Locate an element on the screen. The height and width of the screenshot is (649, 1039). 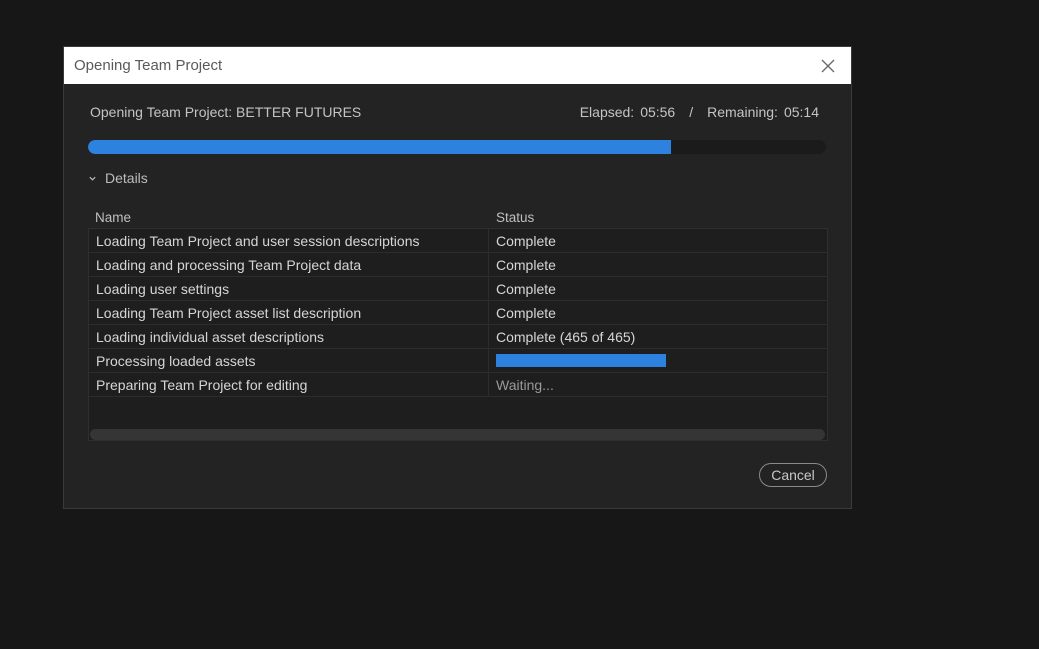
dialog-heading: Opening Team Project: BETTER FUTURES is located at coordinates (226, 112).